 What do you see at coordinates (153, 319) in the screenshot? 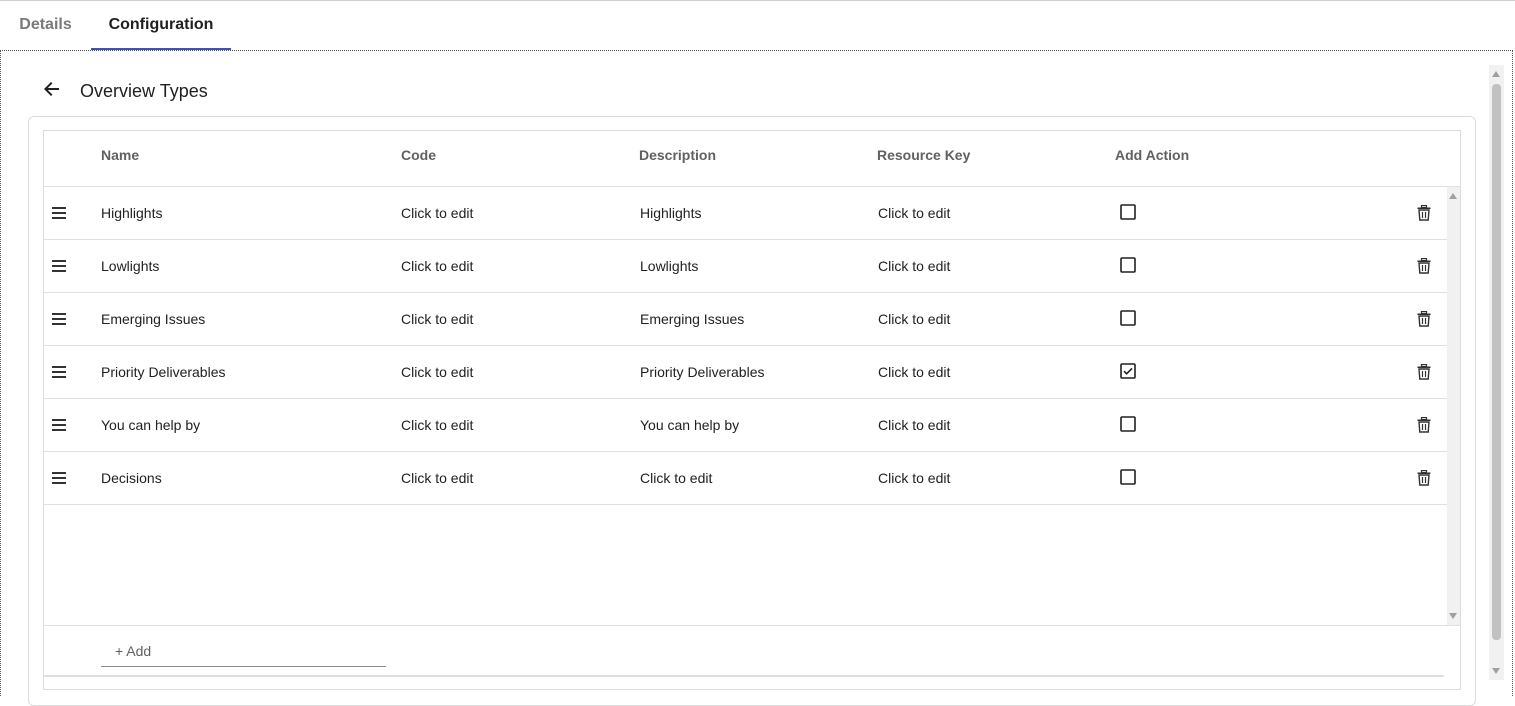
I see `cell-name: Emerging Issues` at bounding box center [153, 319].